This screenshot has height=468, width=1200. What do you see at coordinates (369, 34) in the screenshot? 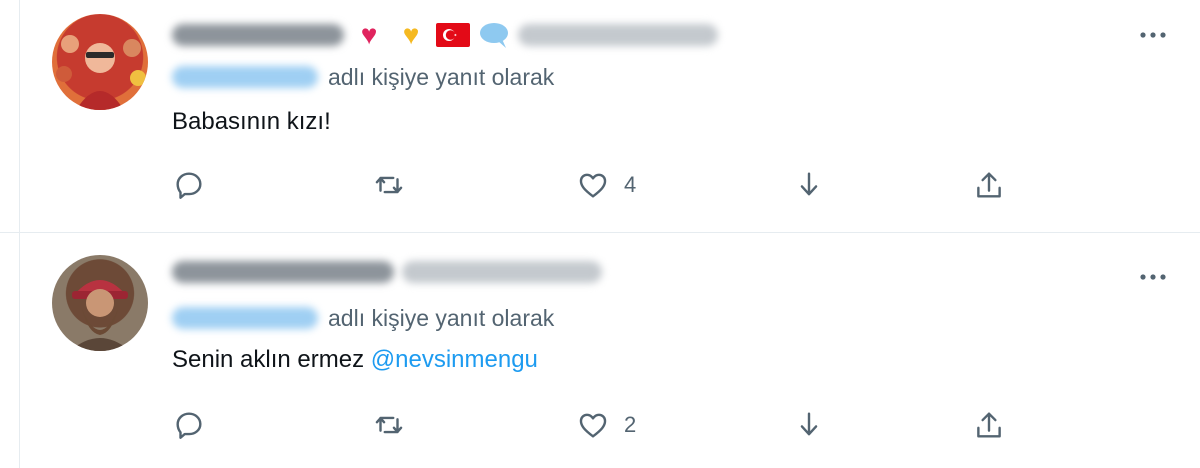
I see `red-heart-icon: ♥` at bounding box center [369, 34].